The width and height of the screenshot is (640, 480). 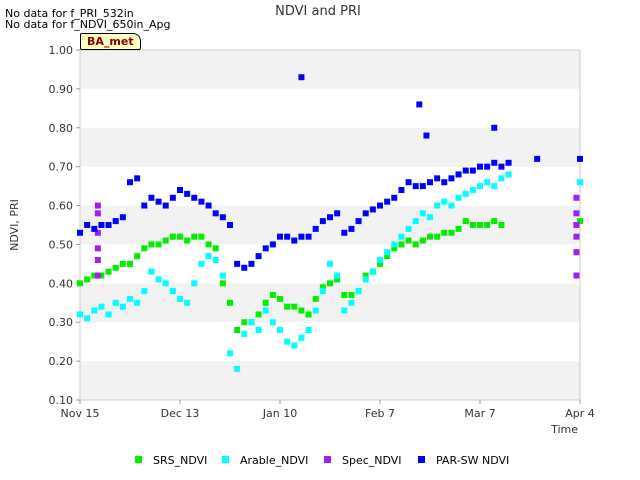 I want to click on y-tick-label: 1.00, so click(x=61, y=50).